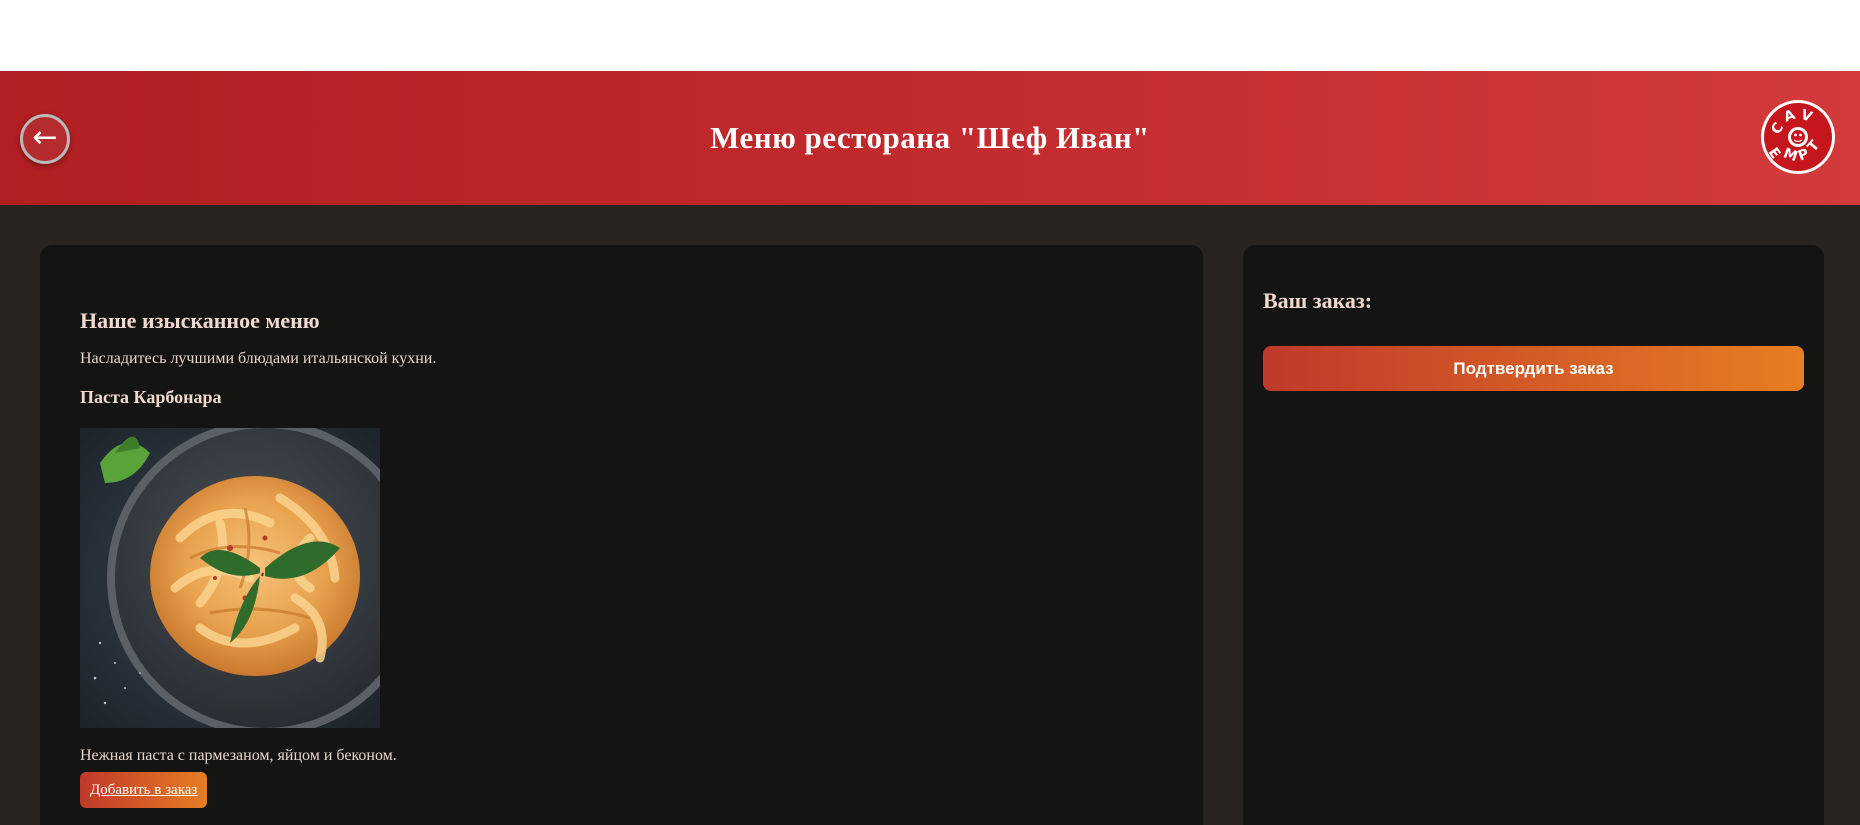 This screenshot has height=825, width=1860. What do you see at coordinates (1318, 300) in the screenshot?
I see `order-heading: Ваш заказ:` at bounding box center [1318, 300].